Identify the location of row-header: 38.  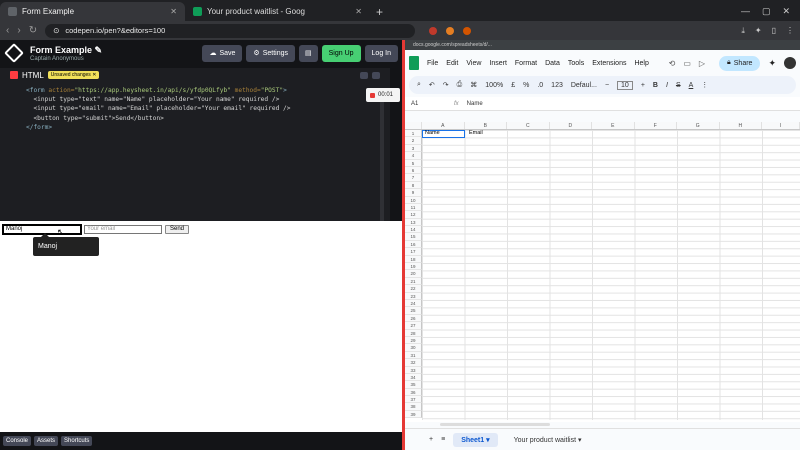
(413, 407).